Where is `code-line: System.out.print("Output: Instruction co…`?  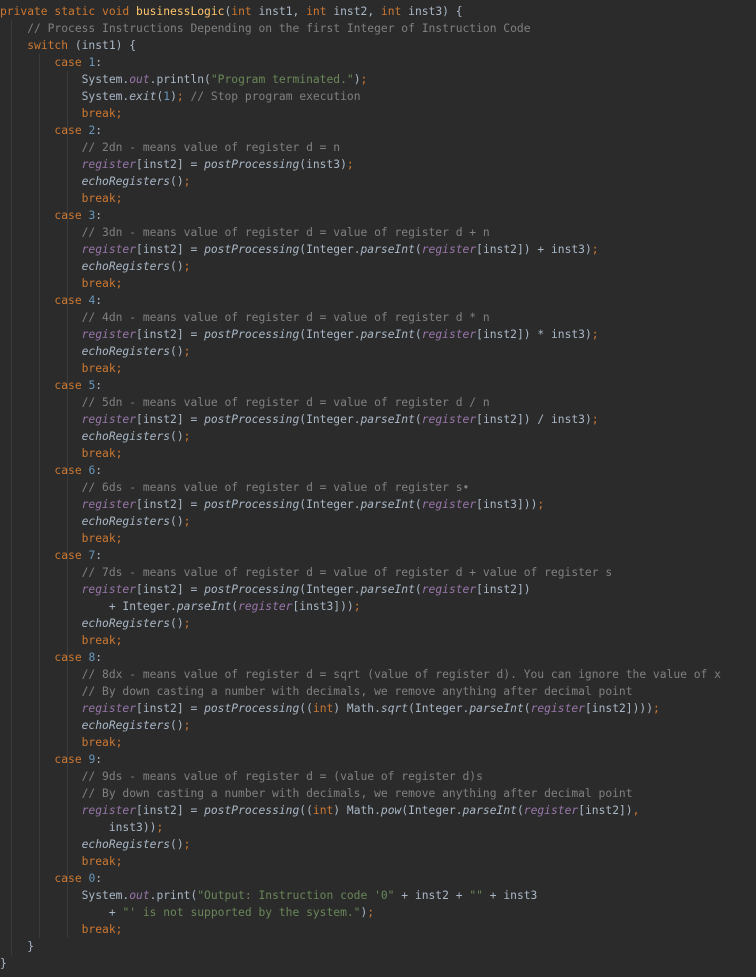
code-line: System.out.print("Output: Instruction co… is located at coordinates (360, 895).